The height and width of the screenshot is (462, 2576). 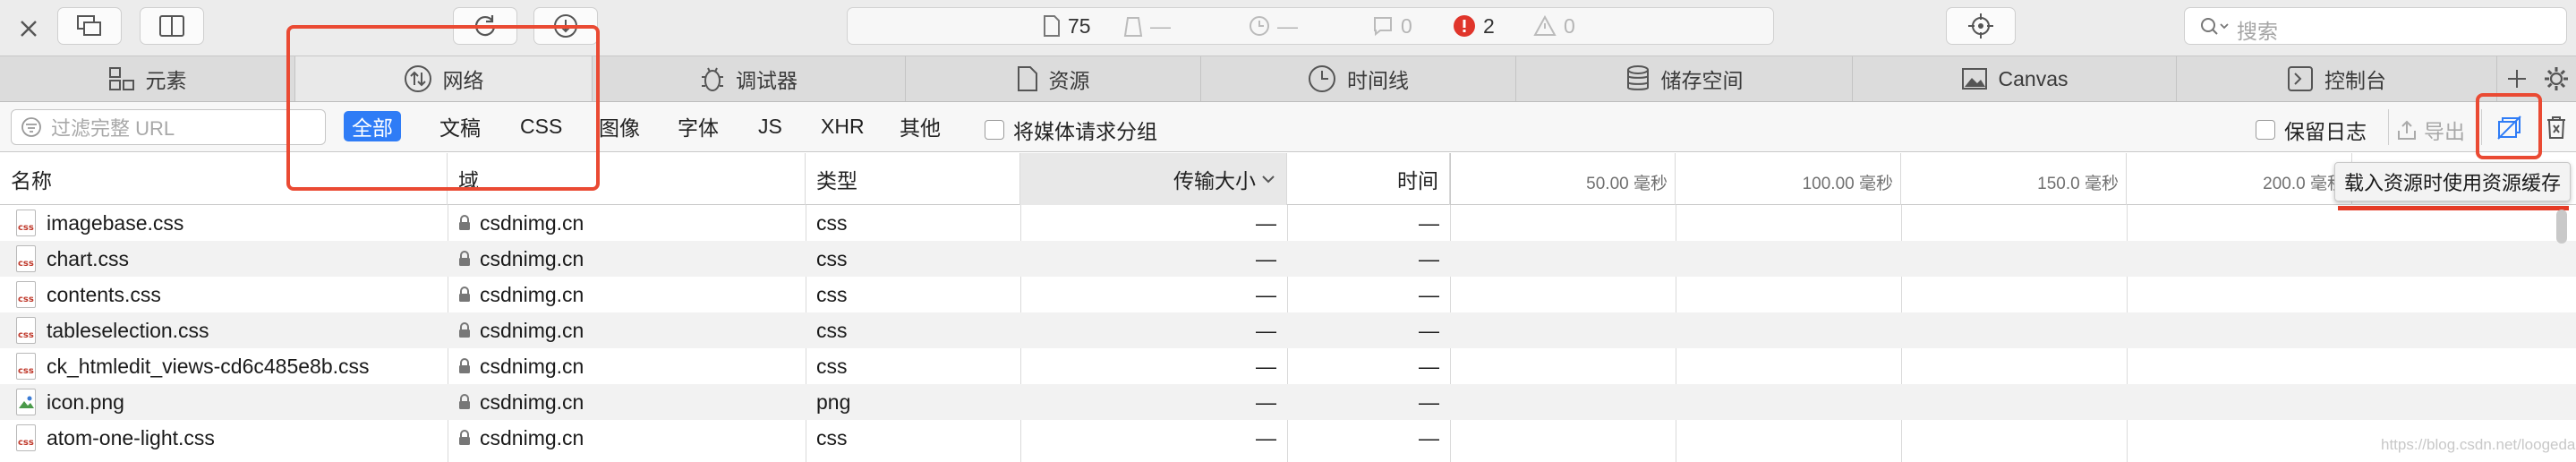 I want to click on divider, so click(x=2388, y=127).